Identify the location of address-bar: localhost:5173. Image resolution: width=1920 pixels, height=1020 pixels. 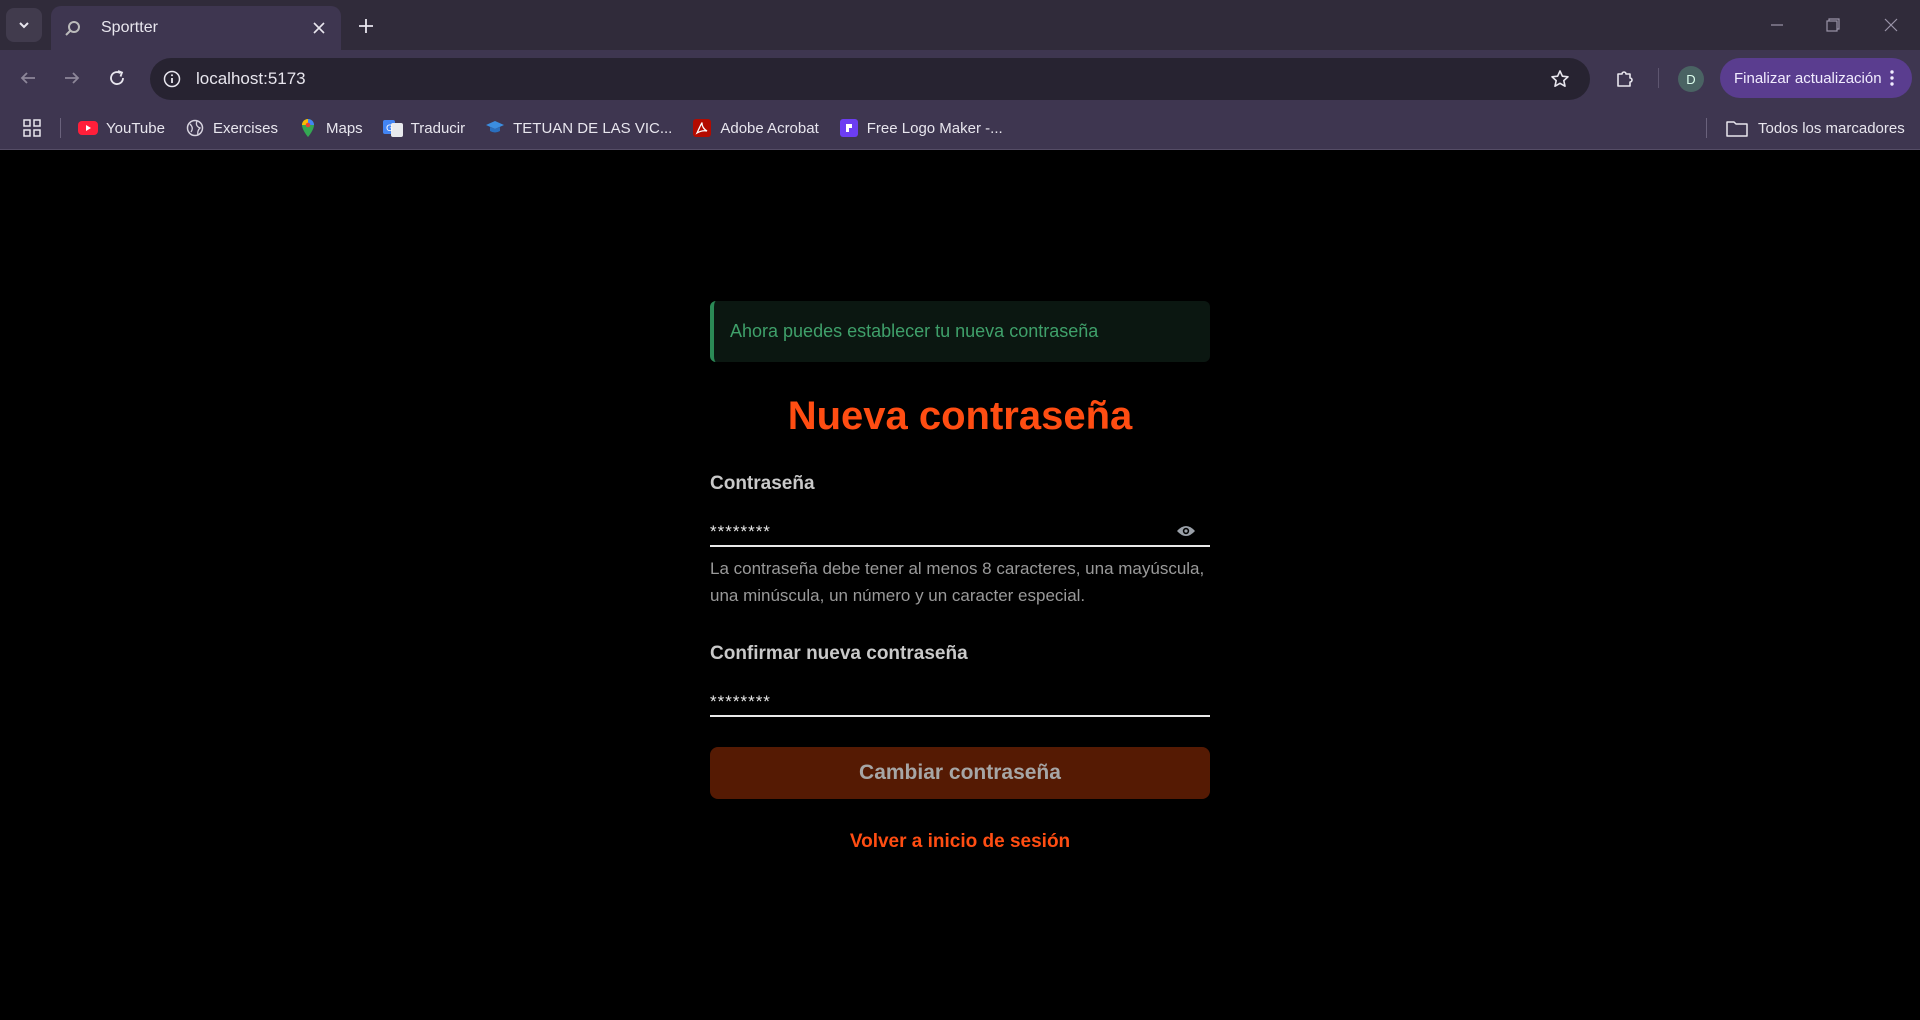
(870, 79).